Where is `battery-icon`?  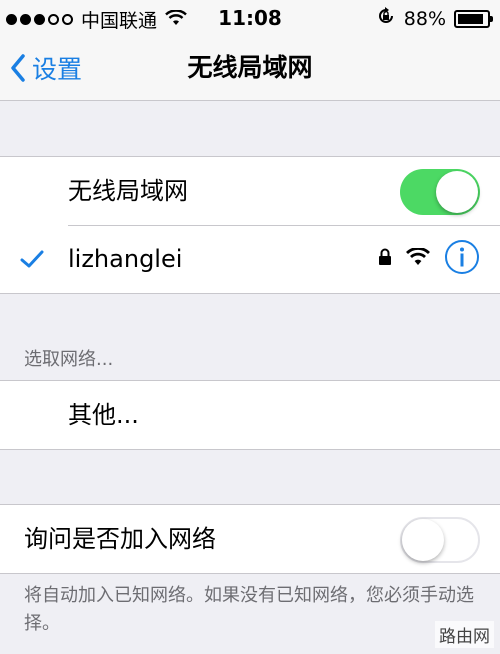 battery-icon is located at coordinates (473, 18).